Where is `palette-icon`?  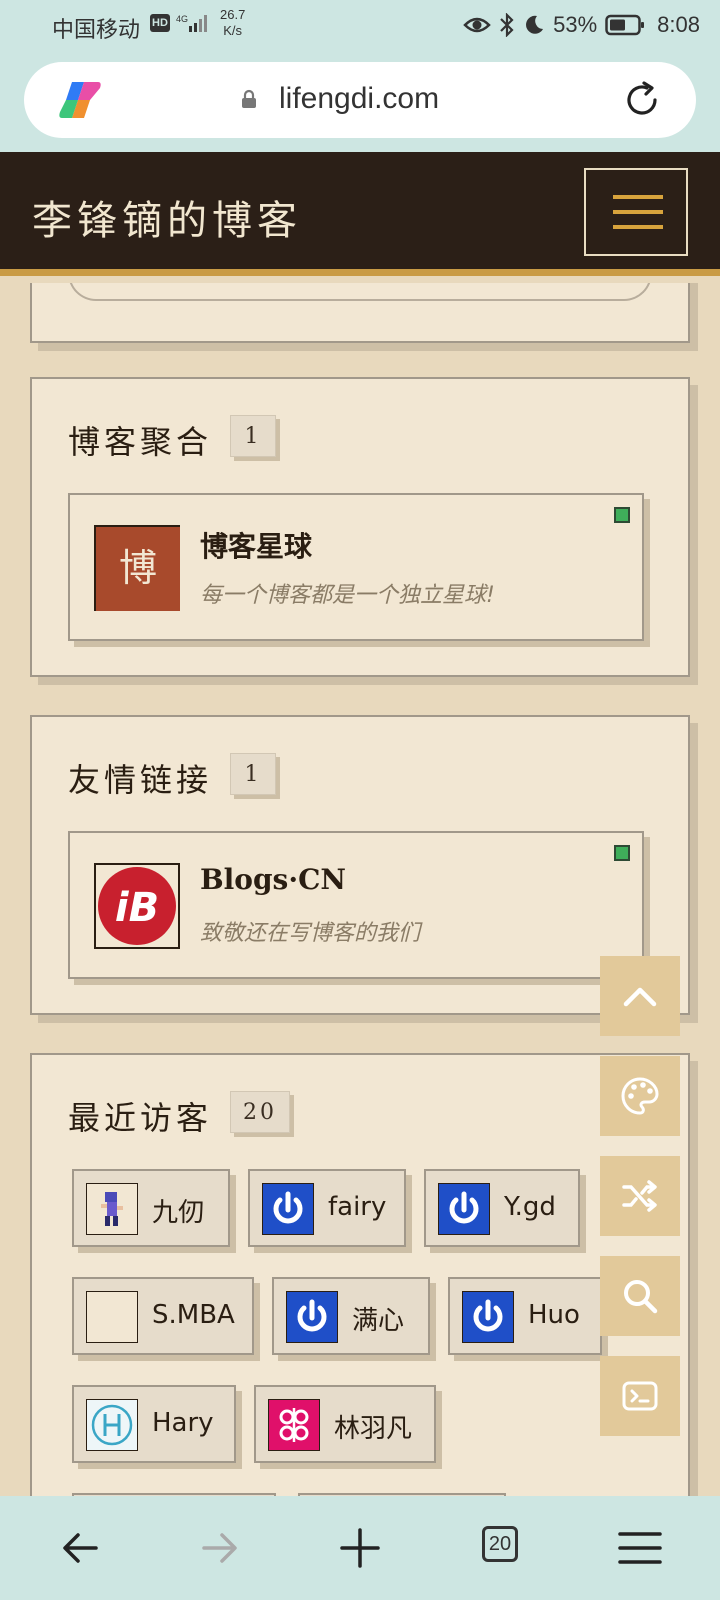
palette-icon is located at coordinates (640, 1096).